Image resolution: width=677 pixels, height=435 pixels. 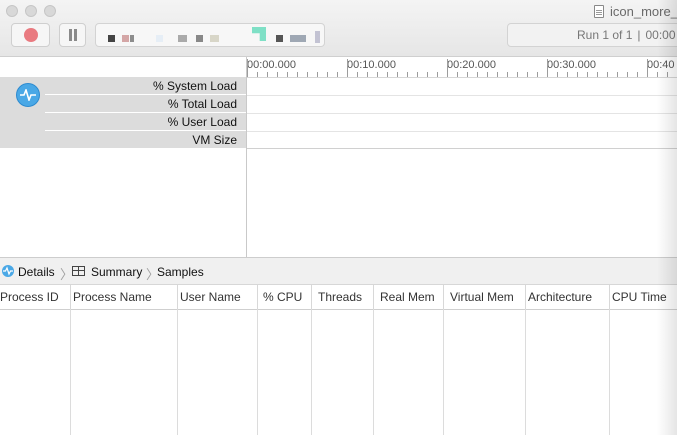 I want to click on document-icon, so click(x=599, y=11).